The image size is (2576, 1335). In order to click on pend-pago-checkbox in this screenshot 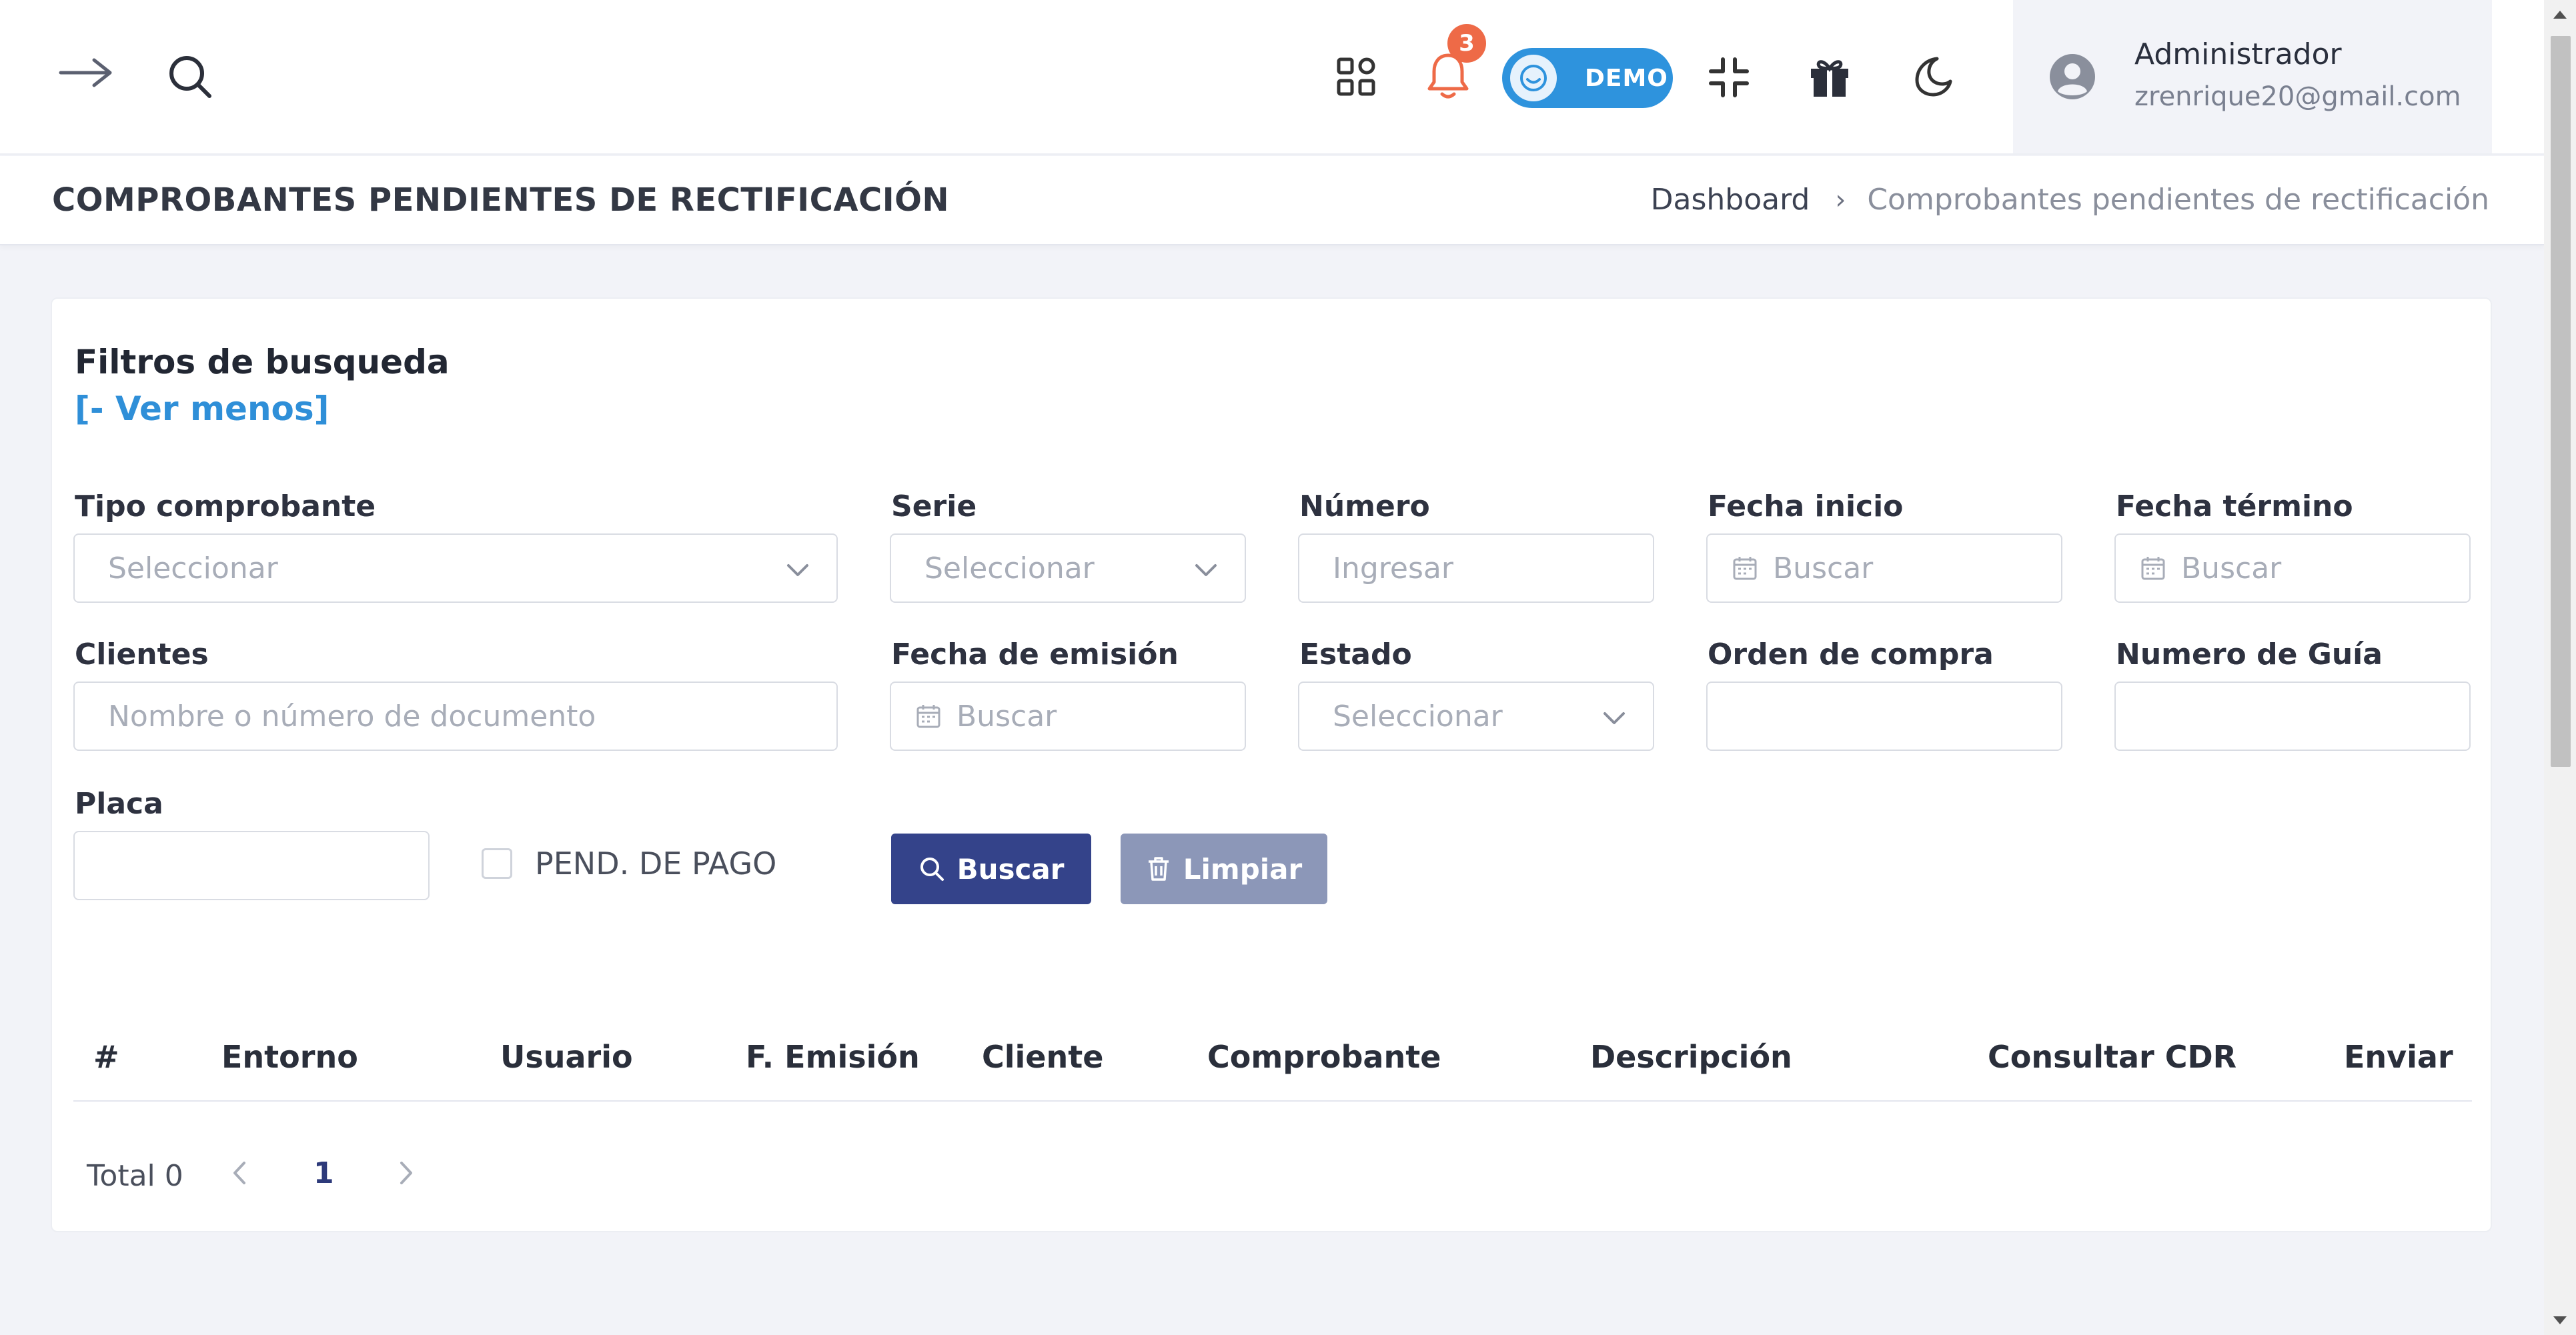, I will do `click(497, 864)`.